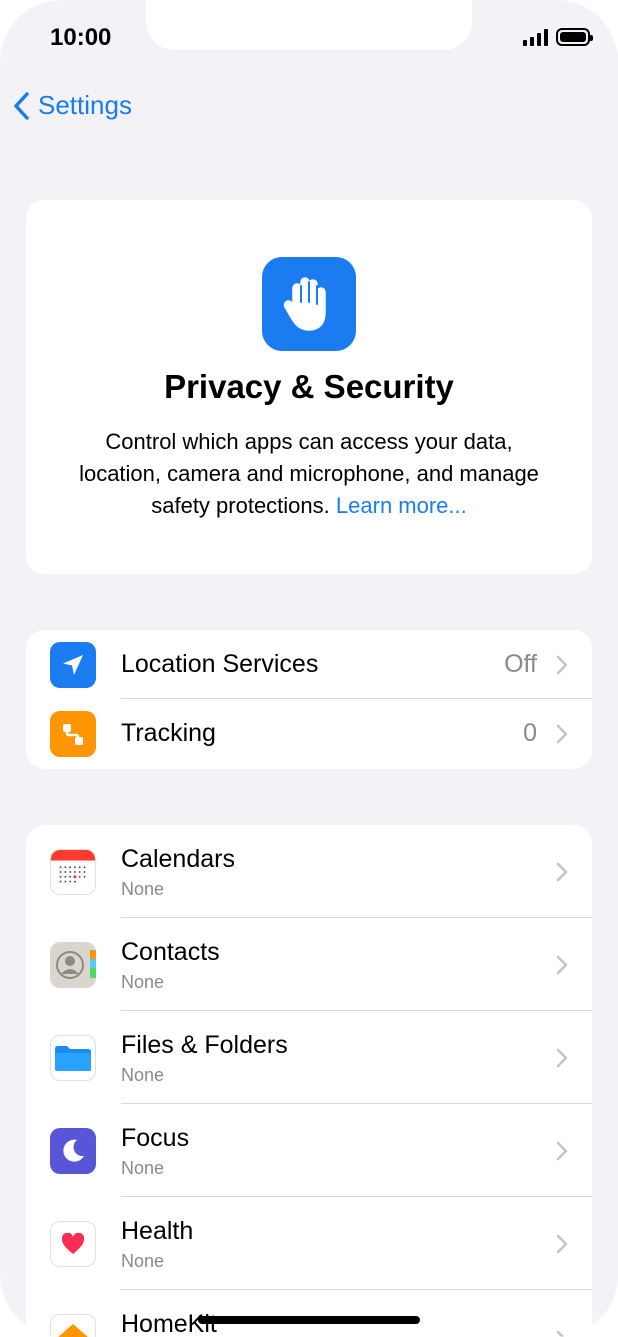 The height and width of the screenshot is (1337, 618). I want to click on row-location-services: Location Services Off, so click(309, 664).